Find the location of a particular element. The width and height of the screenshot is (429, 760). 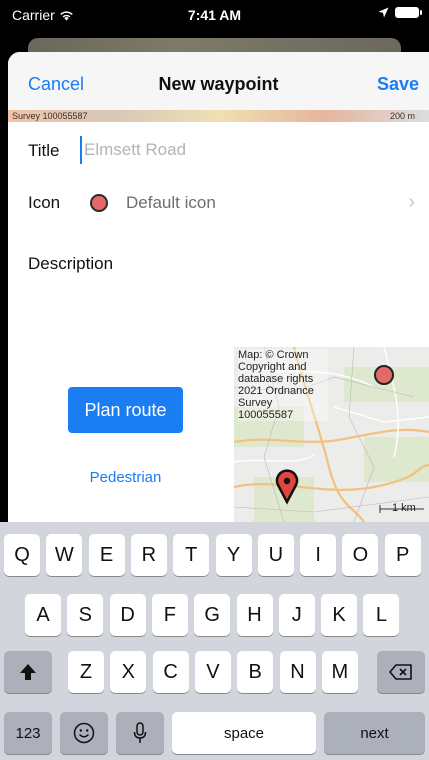

key-y: Y is located at coordinates (233, 555).